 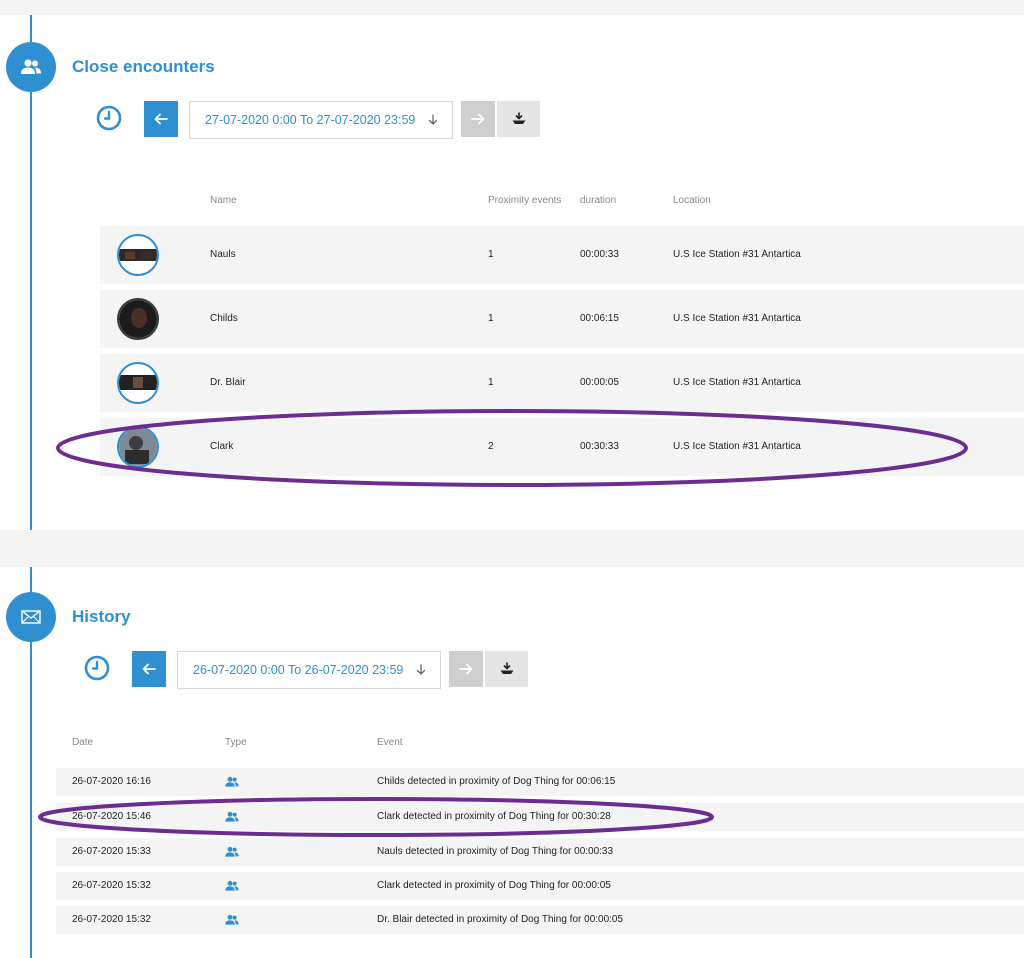 What do you see at coordinates (599, 254) in the screenshot?
I see `encounter-duration: 00:00:33` at bounding box center [599, 254].